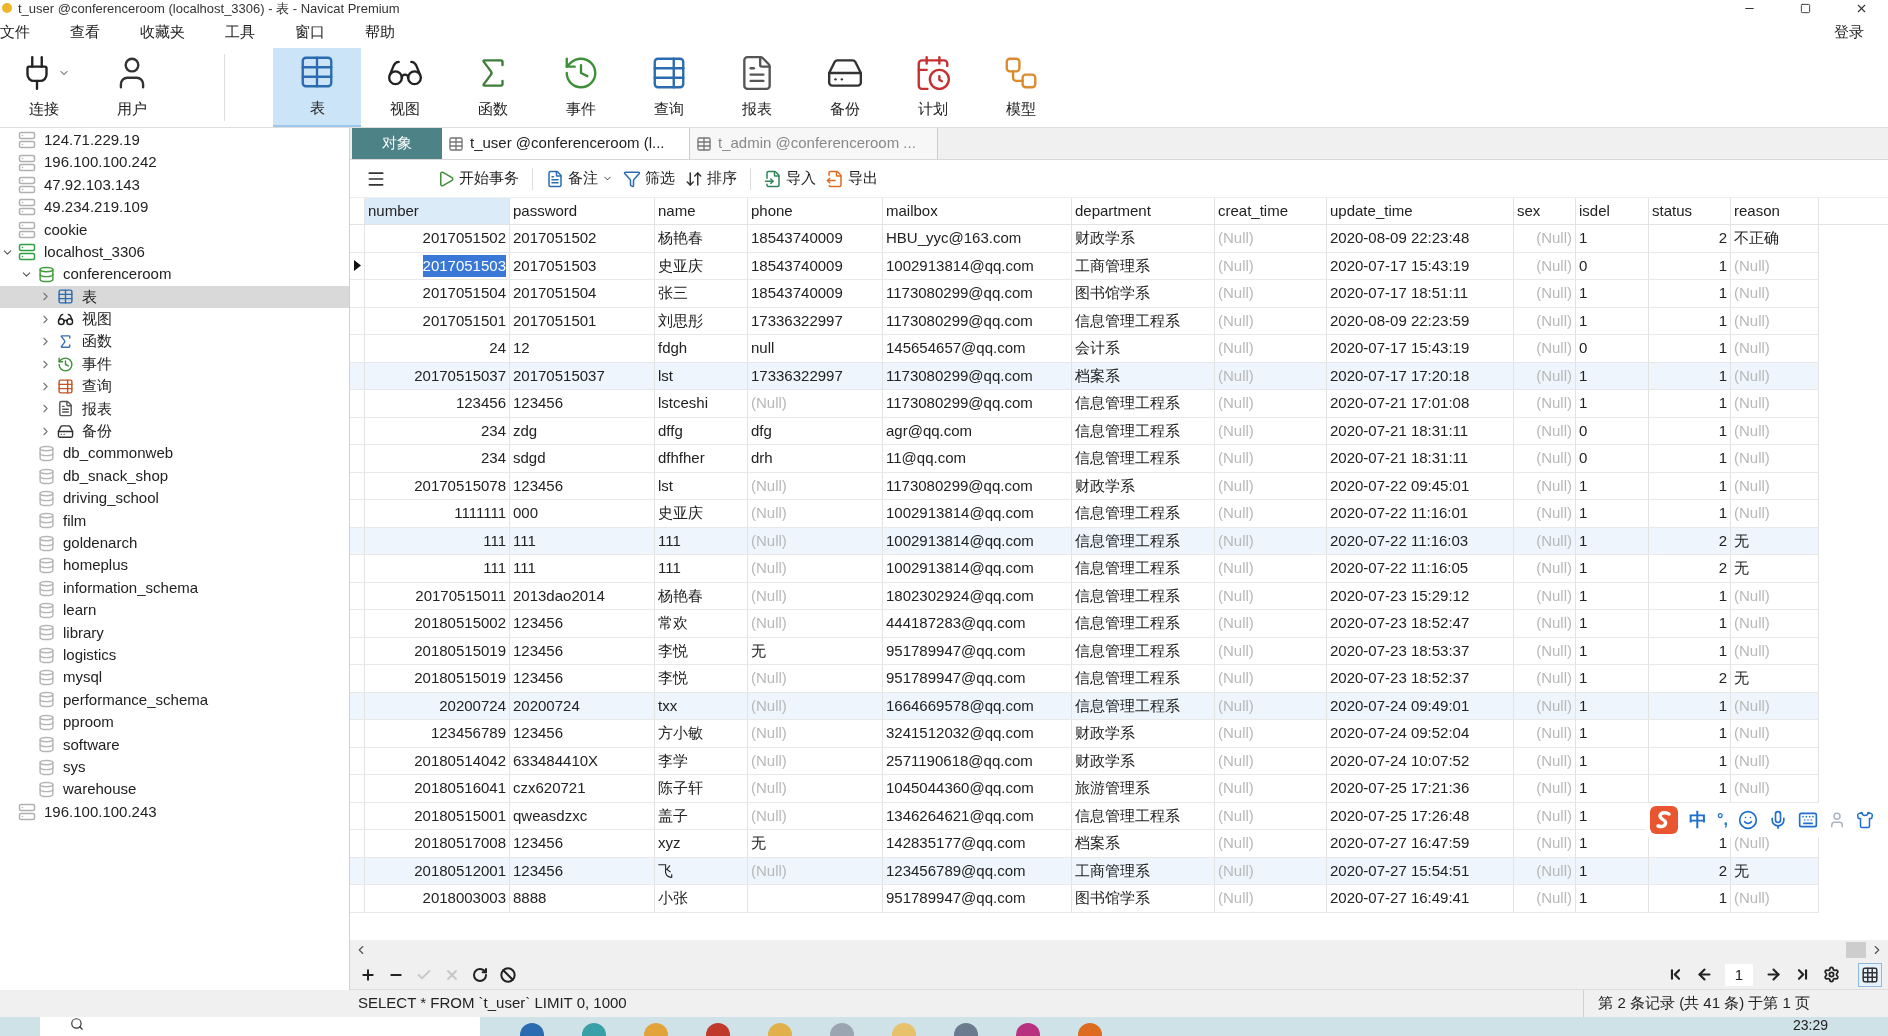  Describe the element at coordinates (1084, 459) in the screenshot. I see `table-row: 234 sdgd dfhfher drh 11@qq.com 信息管理工程系 (Null) 2020-07-21 18:31:11 (Null) 0 1 (Null)` at that location.